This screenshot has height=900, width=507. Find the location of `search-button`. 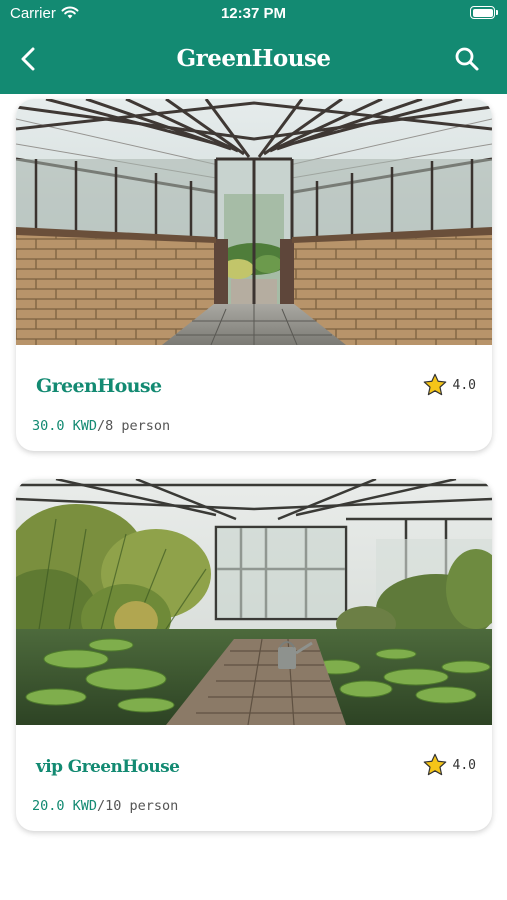

search-button is located at coordinates (467, 59).